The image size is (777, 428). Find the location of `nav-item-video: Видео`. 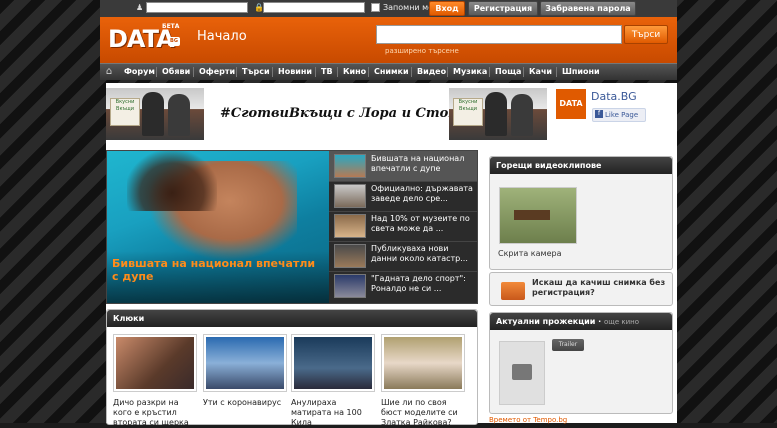

nav-item-video: Видео is located at coordinates (431, 72).